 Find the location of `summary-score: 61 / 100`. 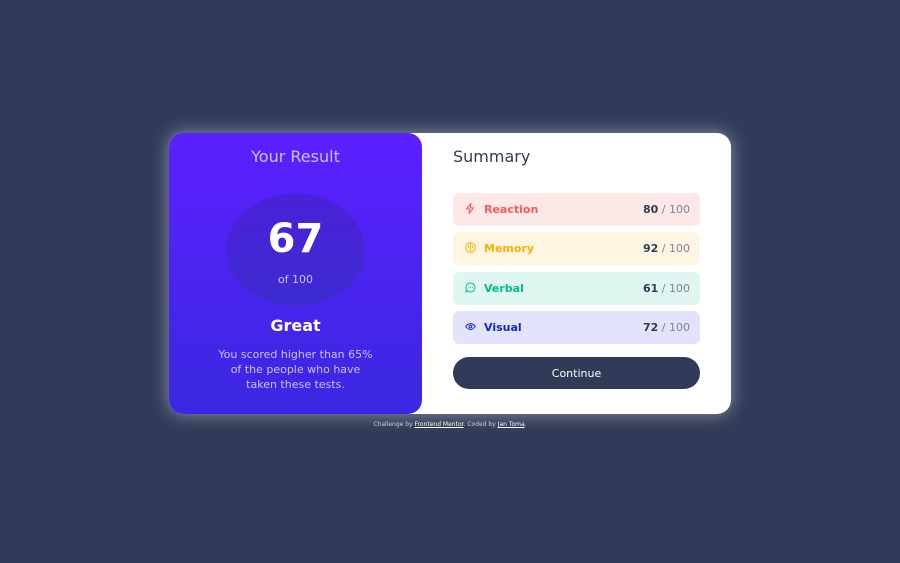

summary-score: 61 / 100 is located at coordinates (666, 288).